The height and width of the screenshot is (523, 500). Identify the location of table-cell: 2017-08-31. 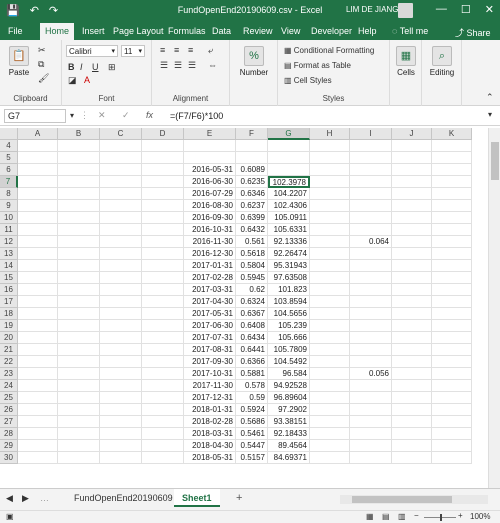
(210, 350).